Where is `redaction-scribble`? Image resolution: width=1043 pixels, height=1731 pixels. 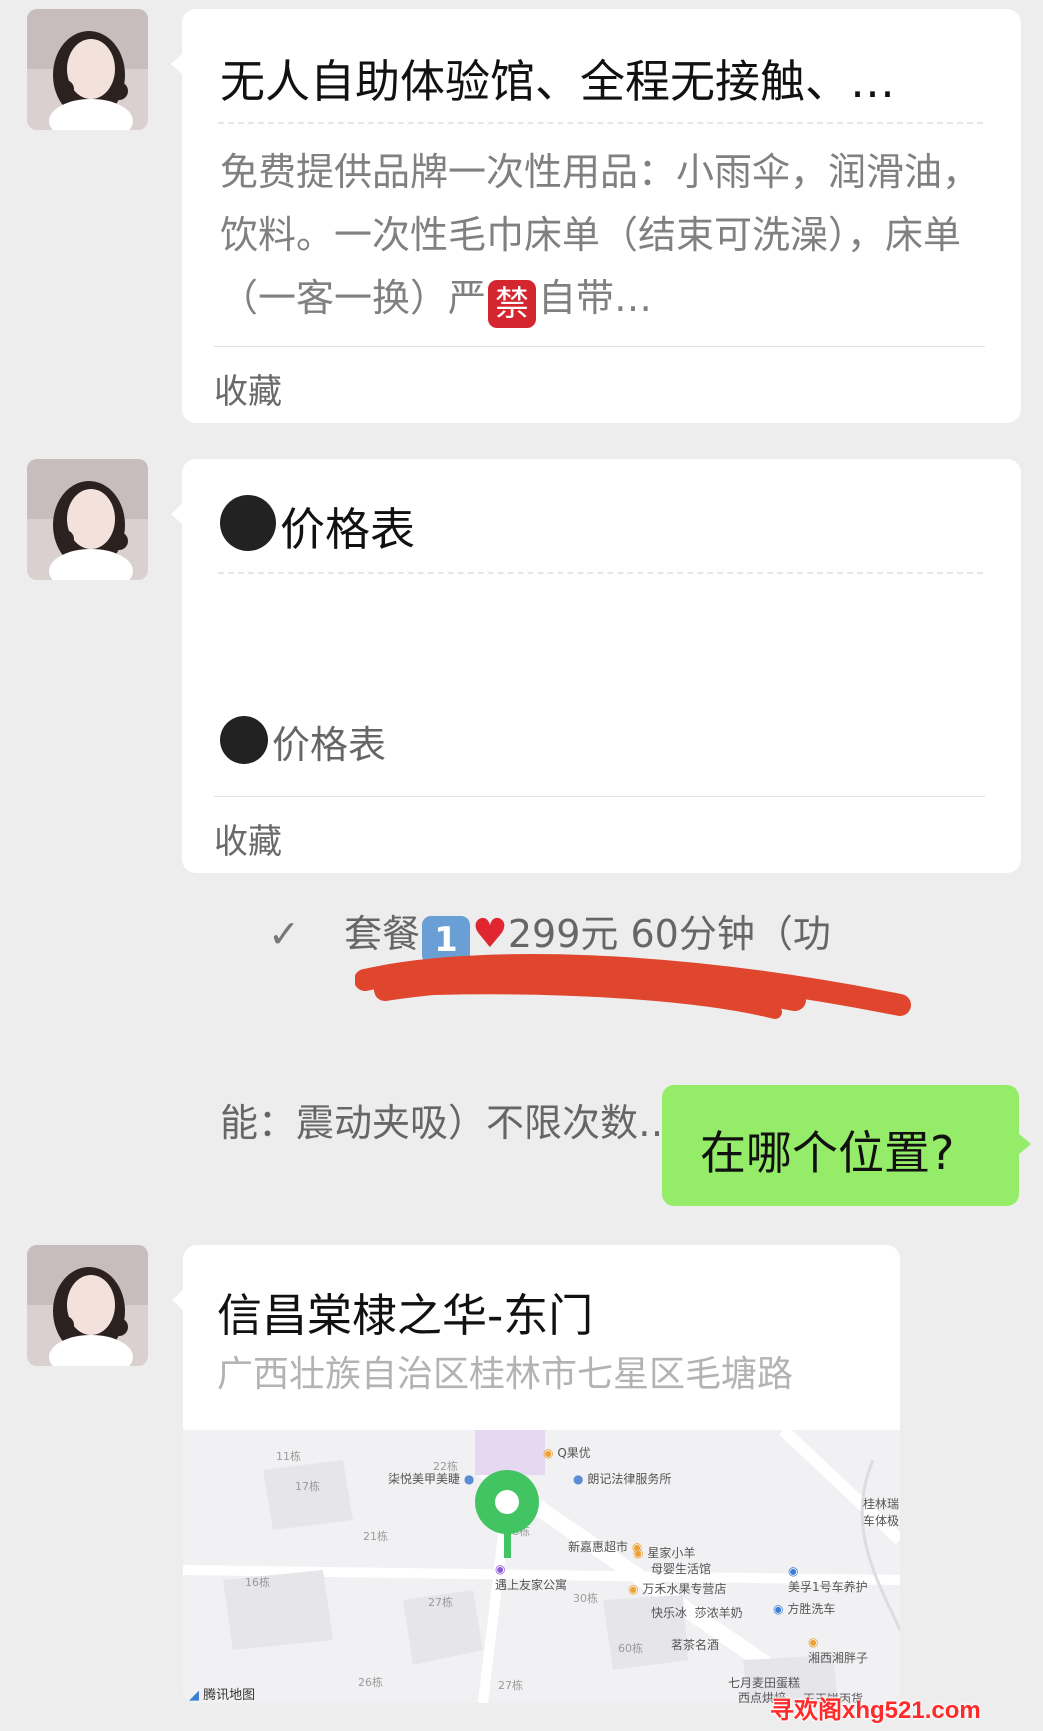 redaction-scribble is located at coordinates (633, 986).